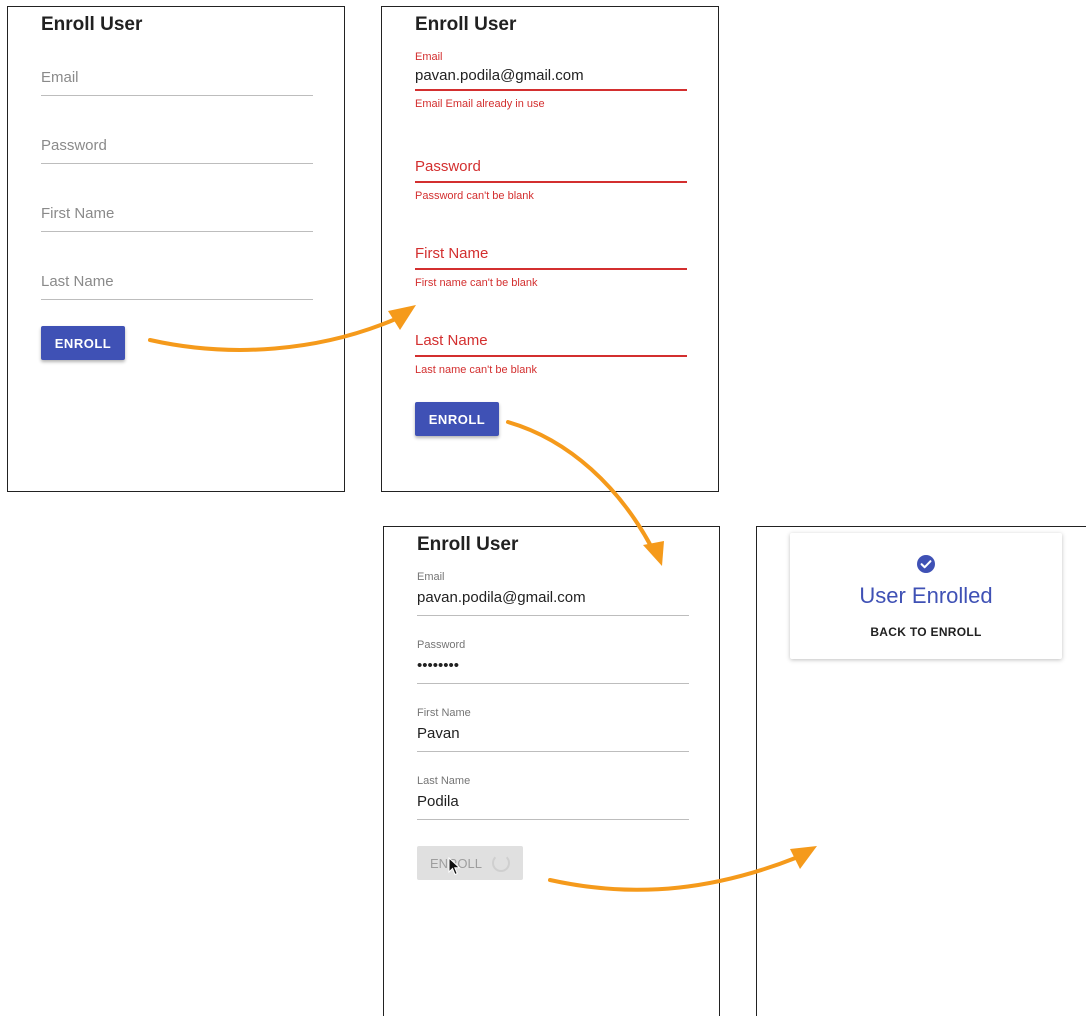  What do you see at coordinates (441, 645) in the screenshot?
I see `password-label: Password` at bounding box center [441, 645].